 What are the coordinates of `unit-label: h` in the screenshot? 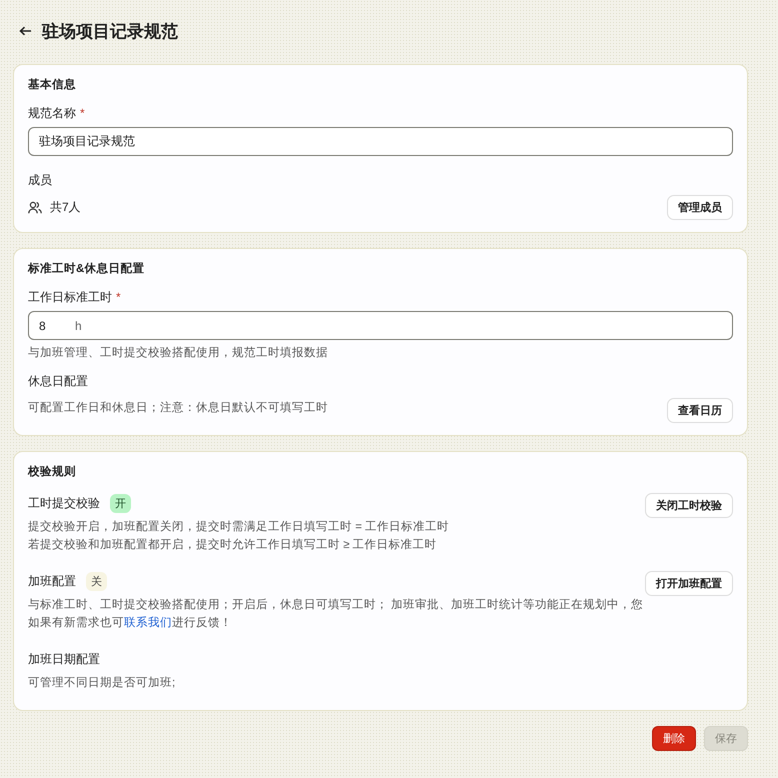 It's located at (78, 326).